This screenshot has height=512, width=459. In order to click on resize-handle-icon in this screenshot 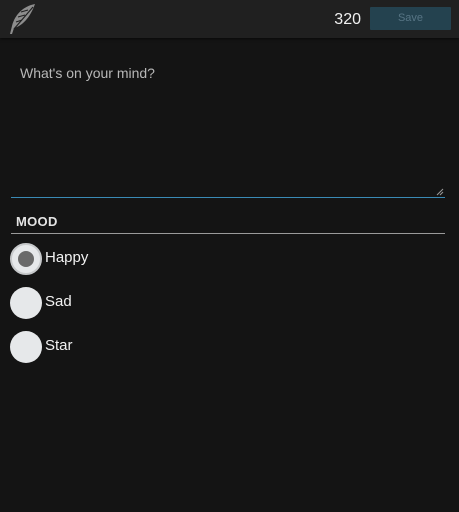, I will do `click(440, 192)`.